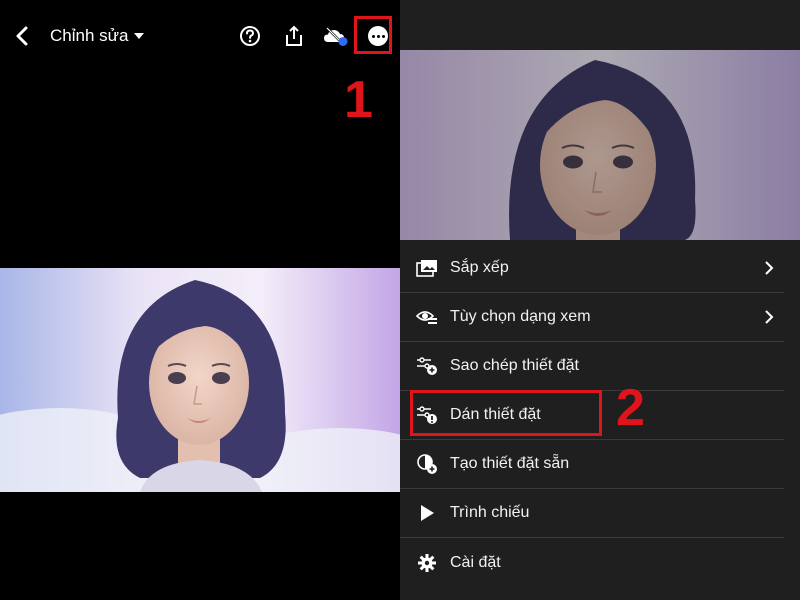  I want to click on cloud-off-icon, so click(336, 36).